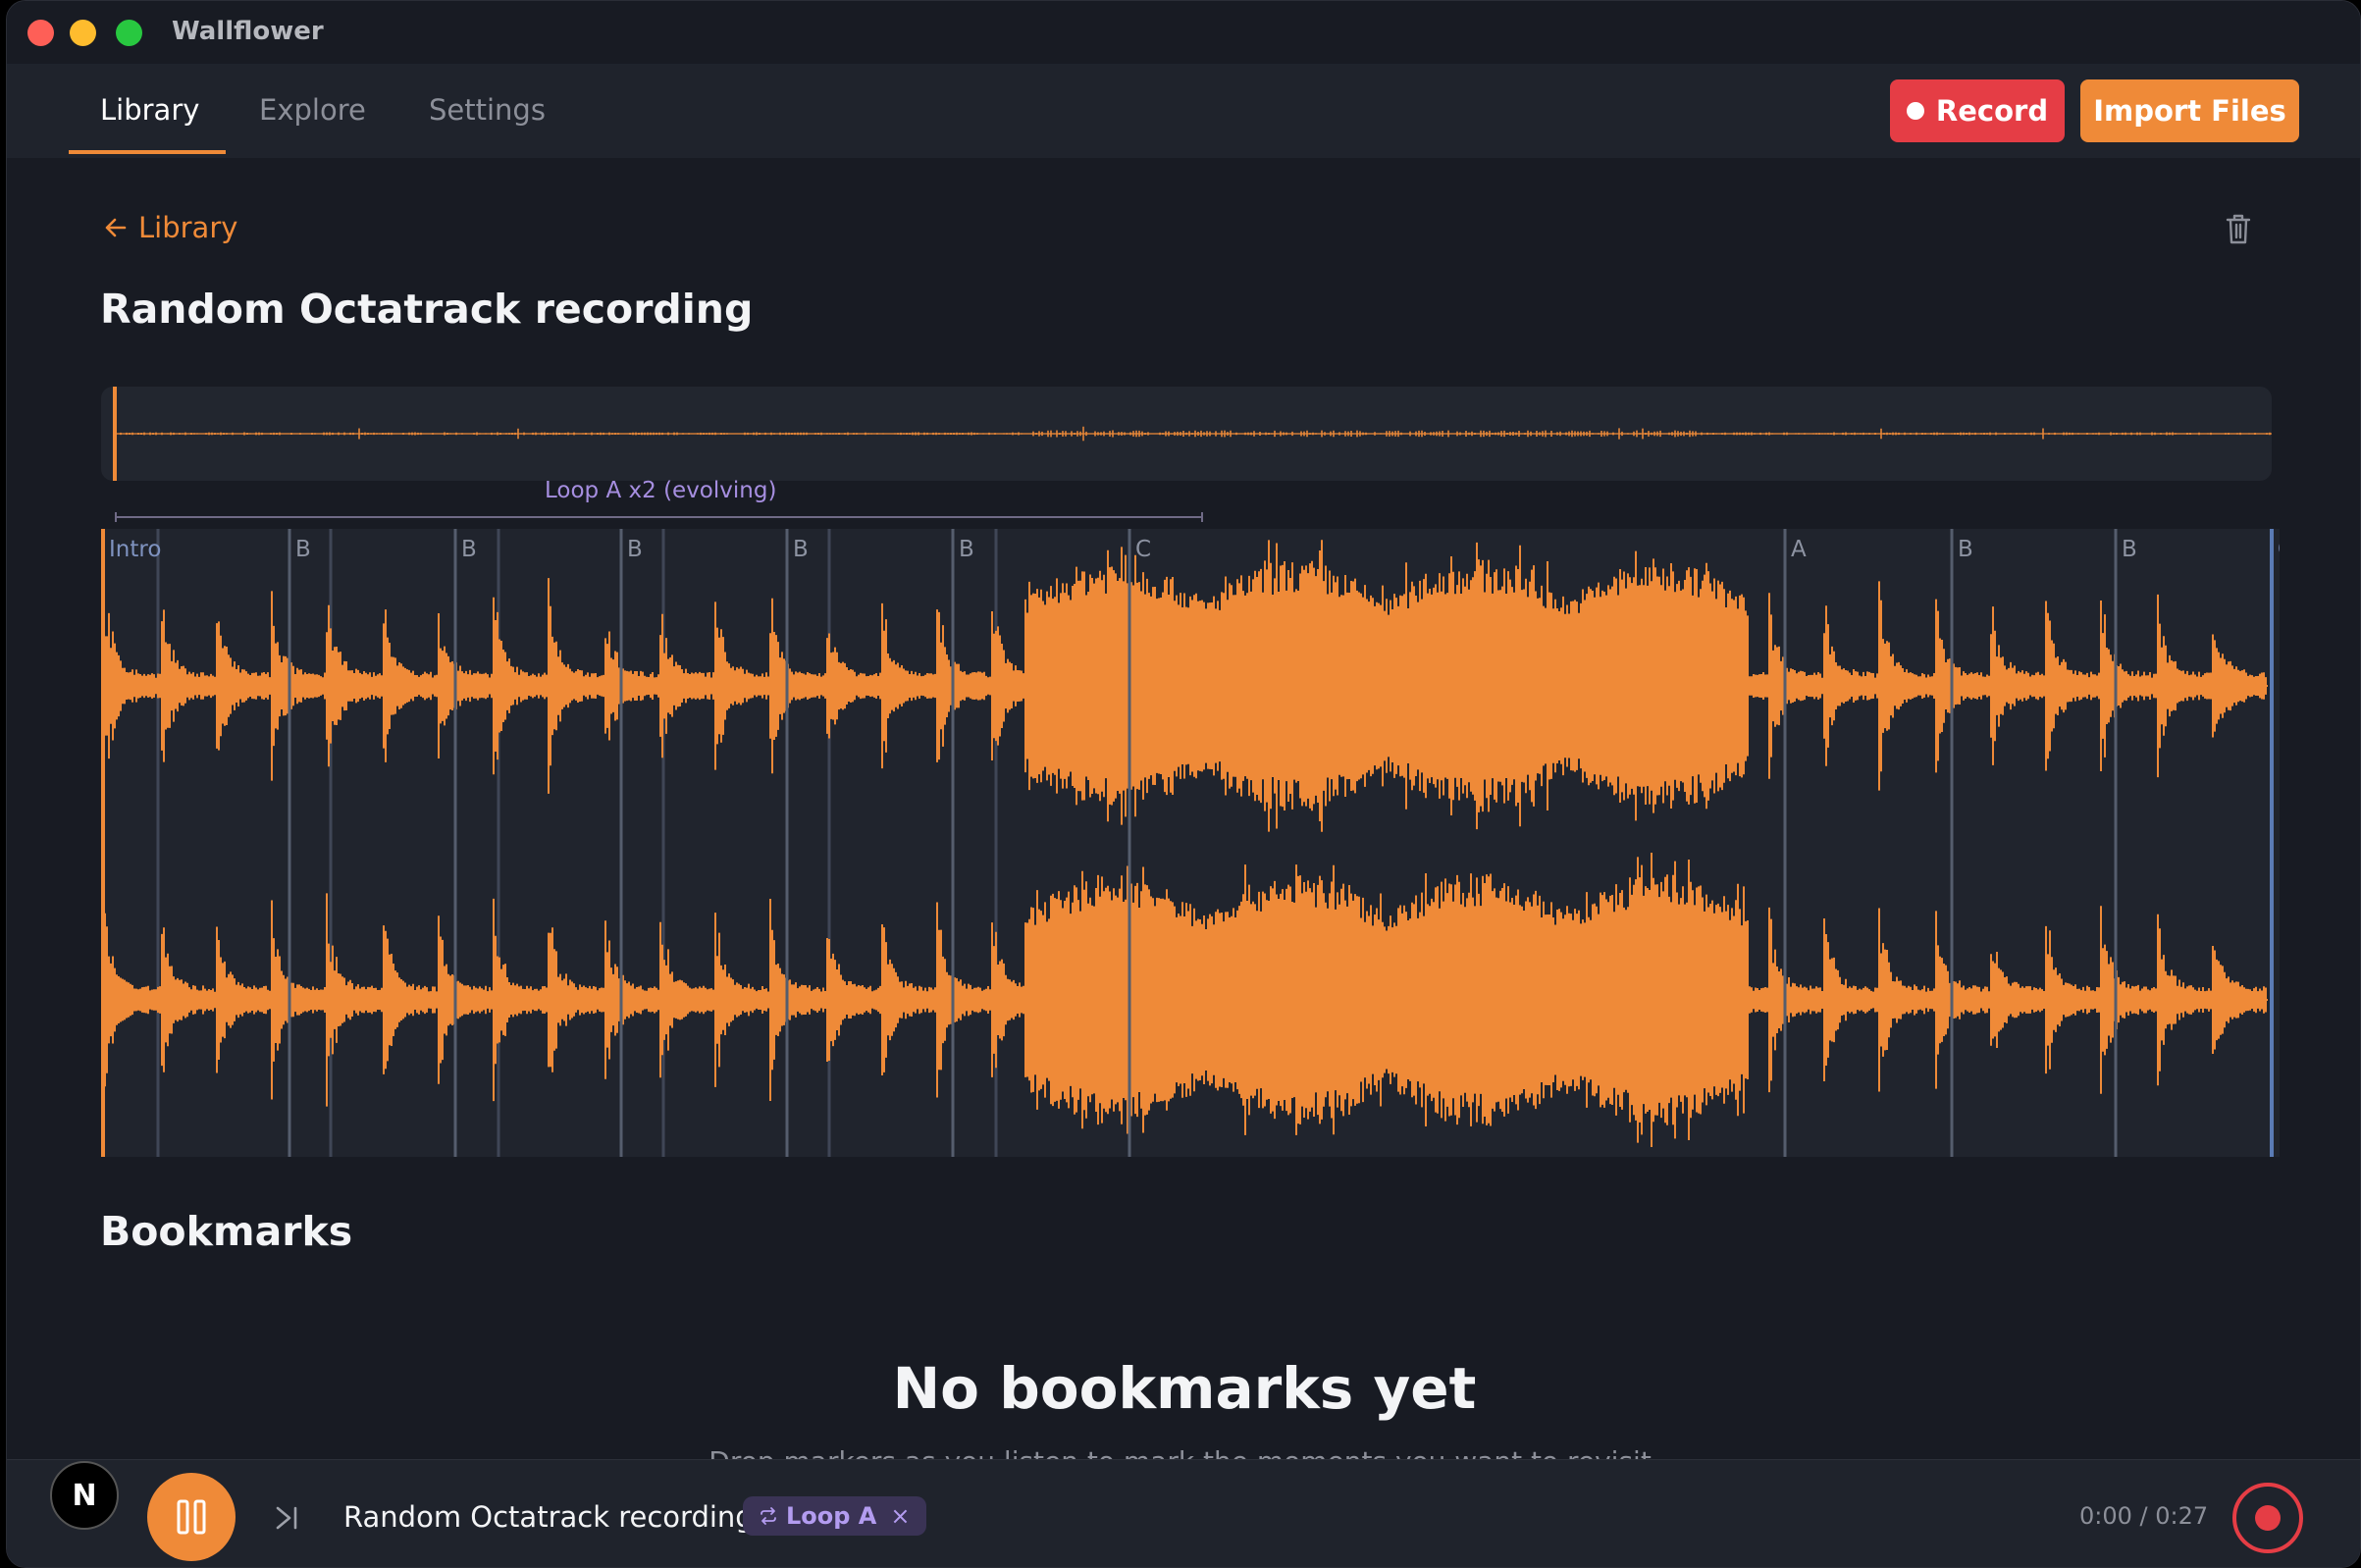 This screenshot has height=1568, width=2361. I want to click on arrow-left-icon, so click(116, 227).